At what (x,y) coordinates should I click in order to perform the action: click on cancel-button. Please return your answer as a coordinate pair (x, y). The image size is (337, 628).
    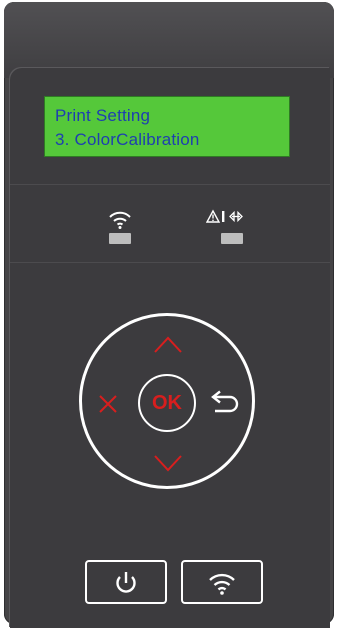
    Looking at the image, I should click on (108, 404).